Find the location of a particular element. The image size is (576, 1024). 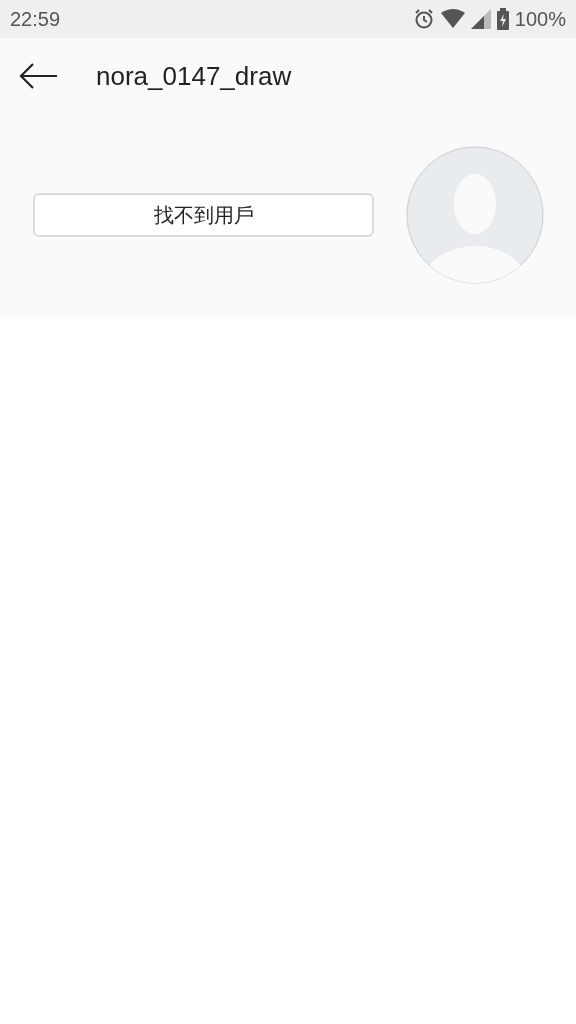

back-arrow-icon is located at coordinates (38, 76).